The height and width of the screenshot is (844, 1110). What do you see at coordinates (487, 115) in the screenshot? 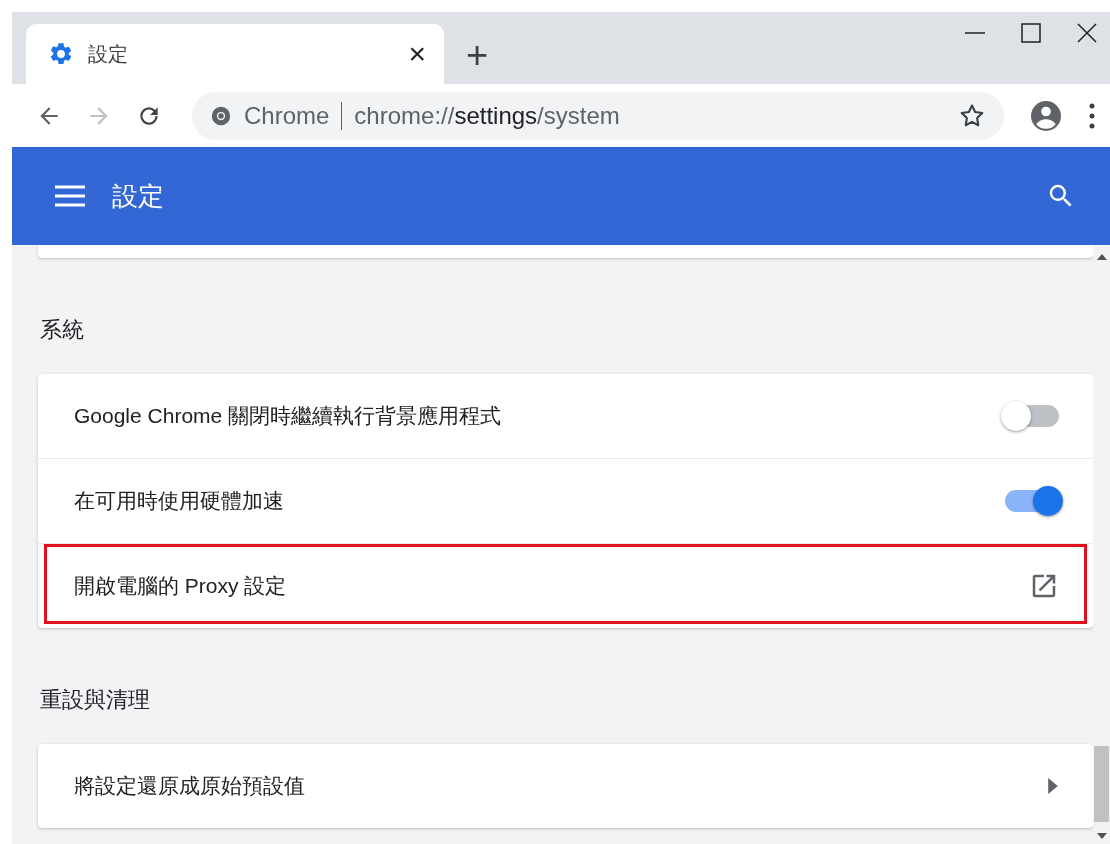
I see `url-text: chrome://settings/system` at bounding box center [487, 115].